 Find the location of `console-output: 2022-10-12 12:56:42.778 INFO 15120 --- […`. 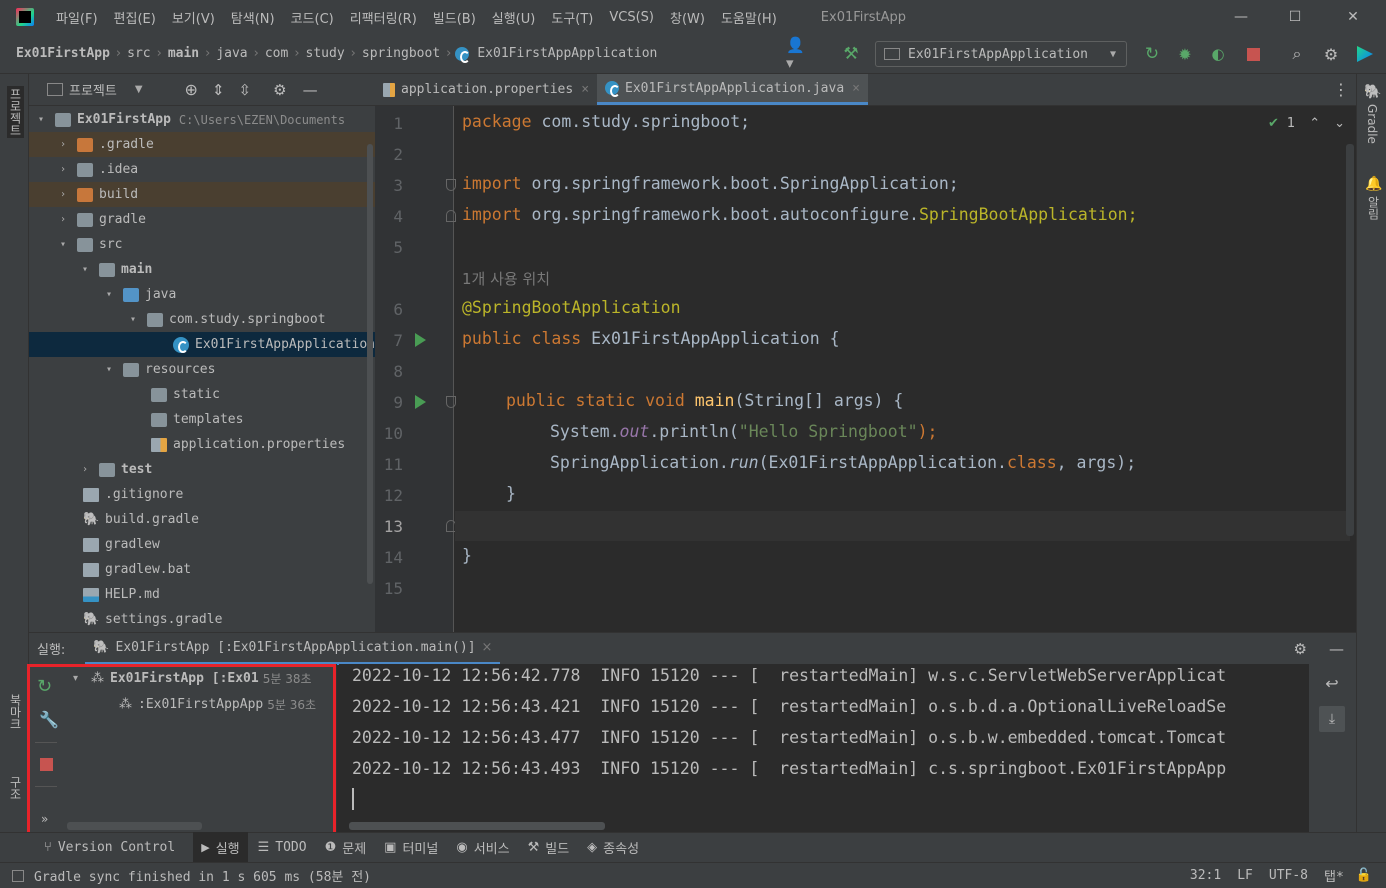

console-output: 2022-10-12 12:56:42.778 INFO 15120 --- [… is located at coordinates (824, 748).